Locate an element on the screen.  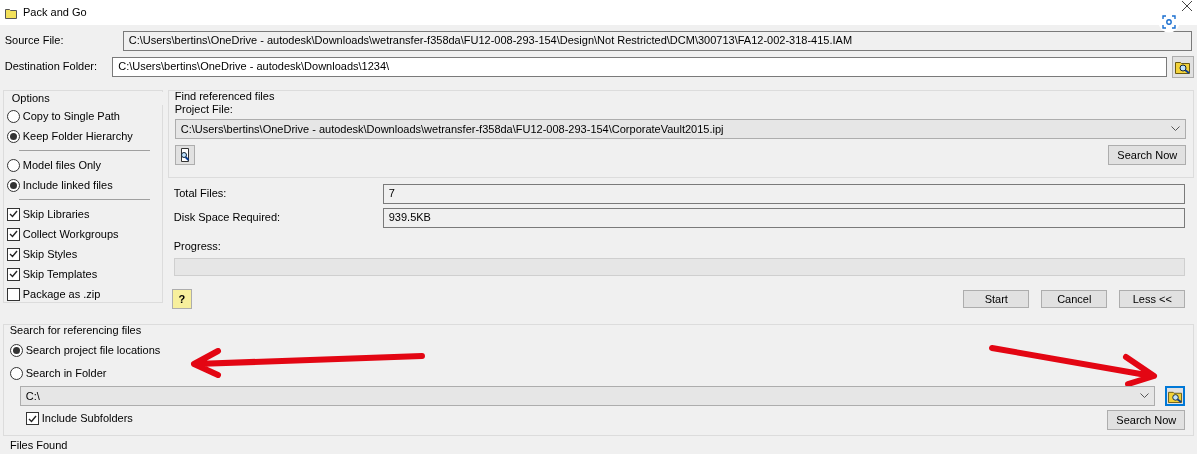
option-label: Search project file locations is located at coordinates (93, 350).